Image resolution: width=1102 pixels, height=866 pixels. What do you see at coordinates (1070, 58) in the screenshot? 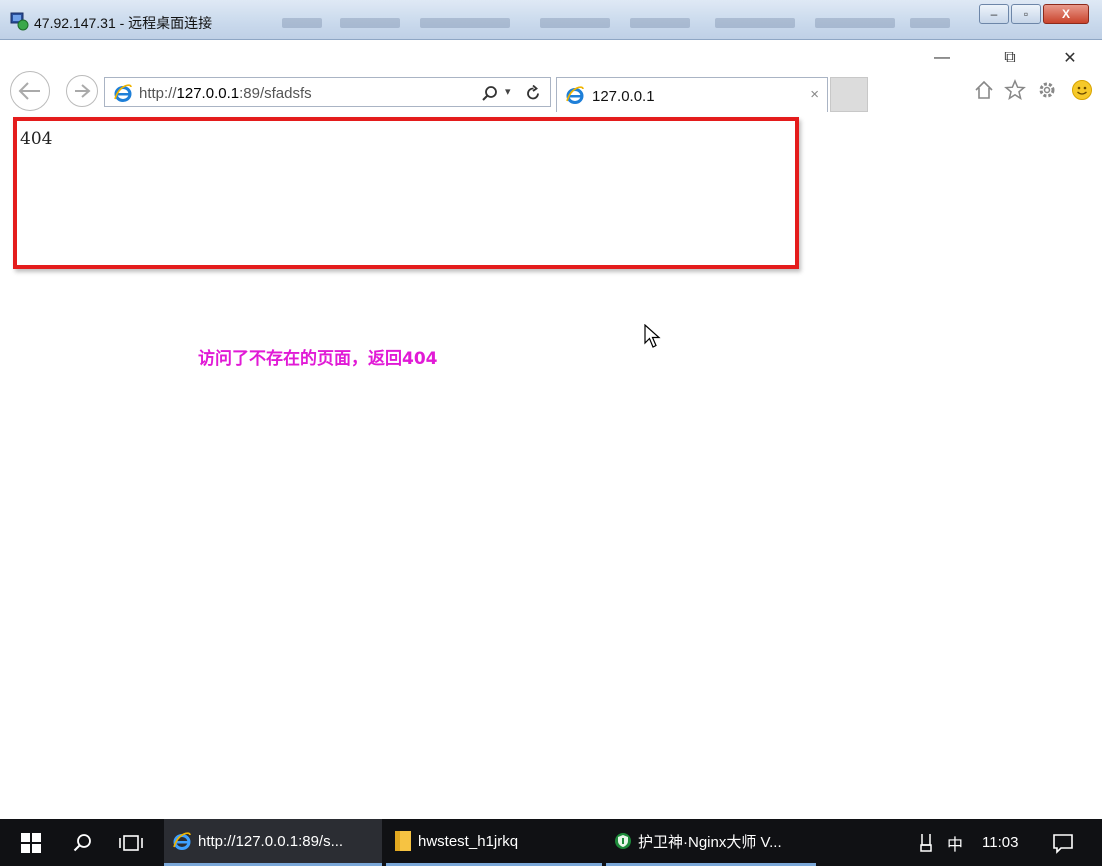
I see `browser-close-button: ✕` at bounding box center [1070, 58].